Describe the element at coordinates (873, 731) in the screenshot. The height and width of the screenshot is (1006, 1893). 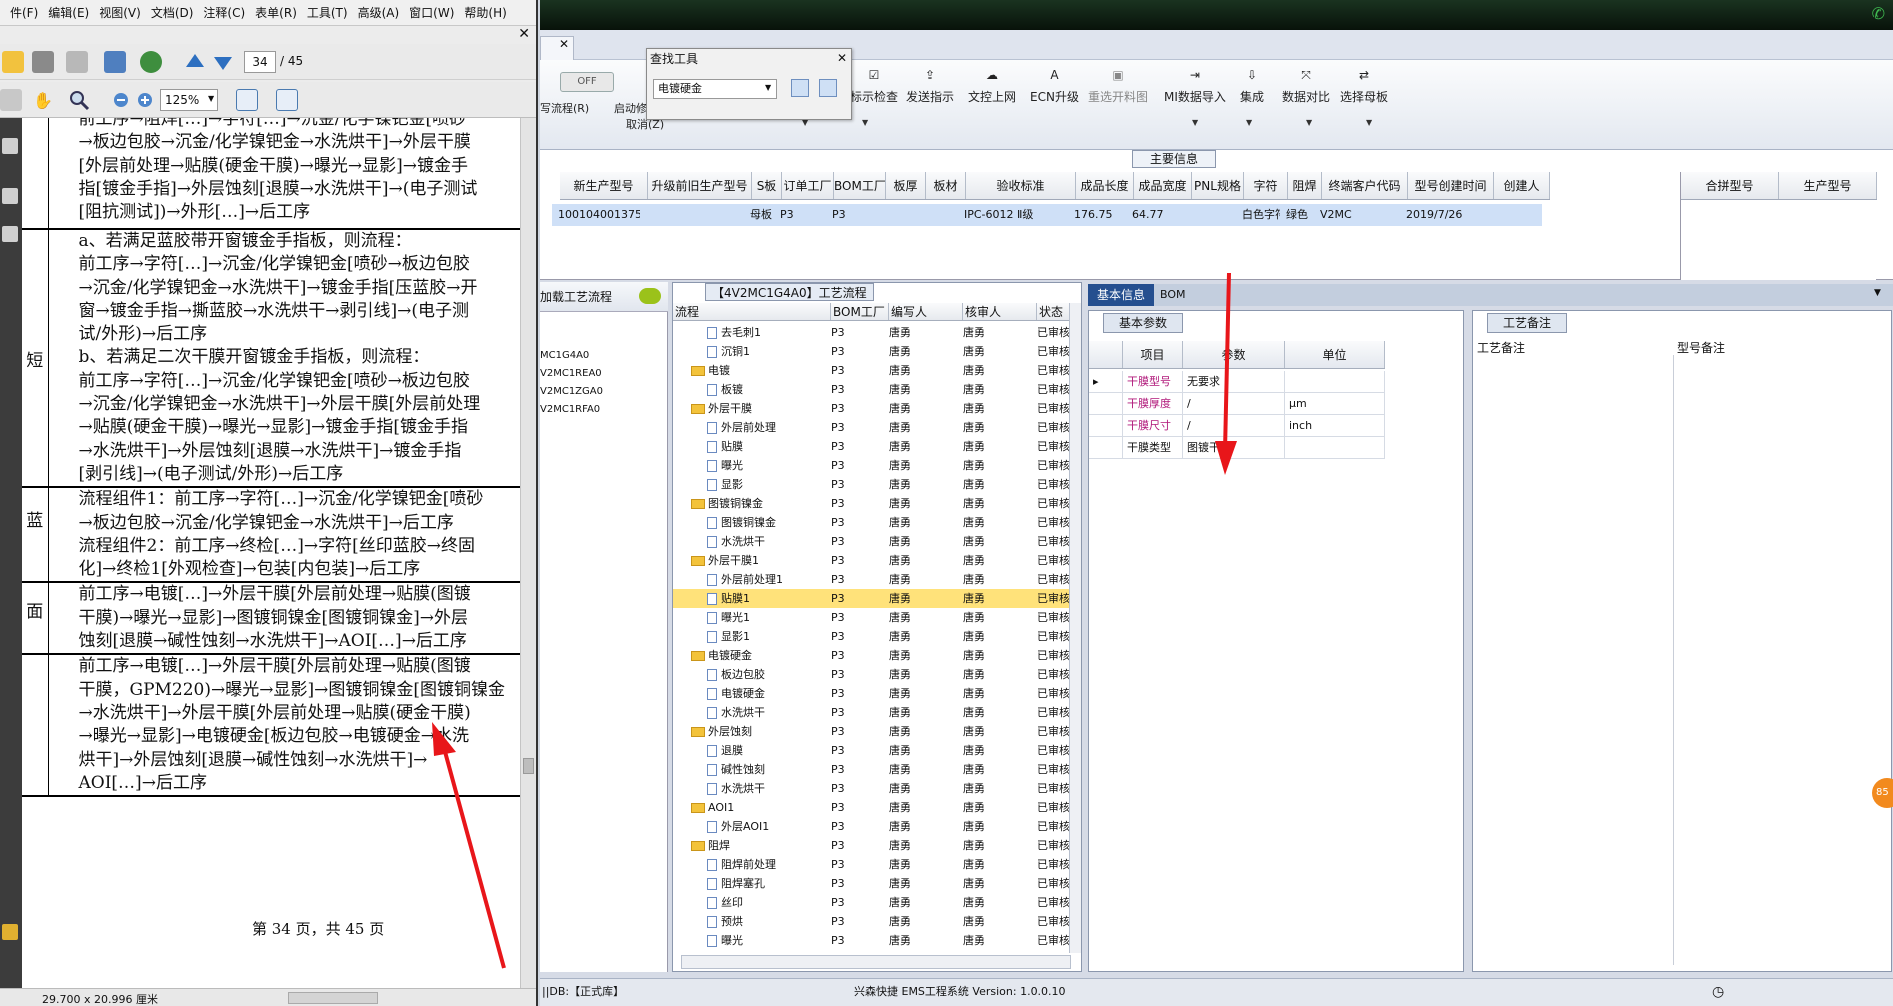
I see `tree-group-row: 外层蚀刻 P3 唐勇 唐勇 已审核` at that location.